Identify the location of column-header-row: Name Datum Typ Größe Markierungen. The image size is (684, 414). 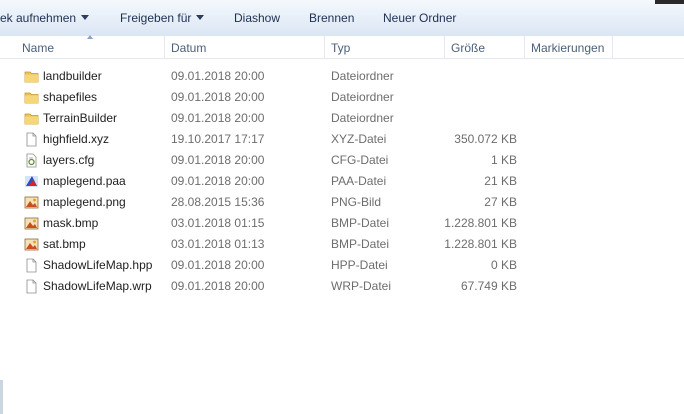
(342, 47).